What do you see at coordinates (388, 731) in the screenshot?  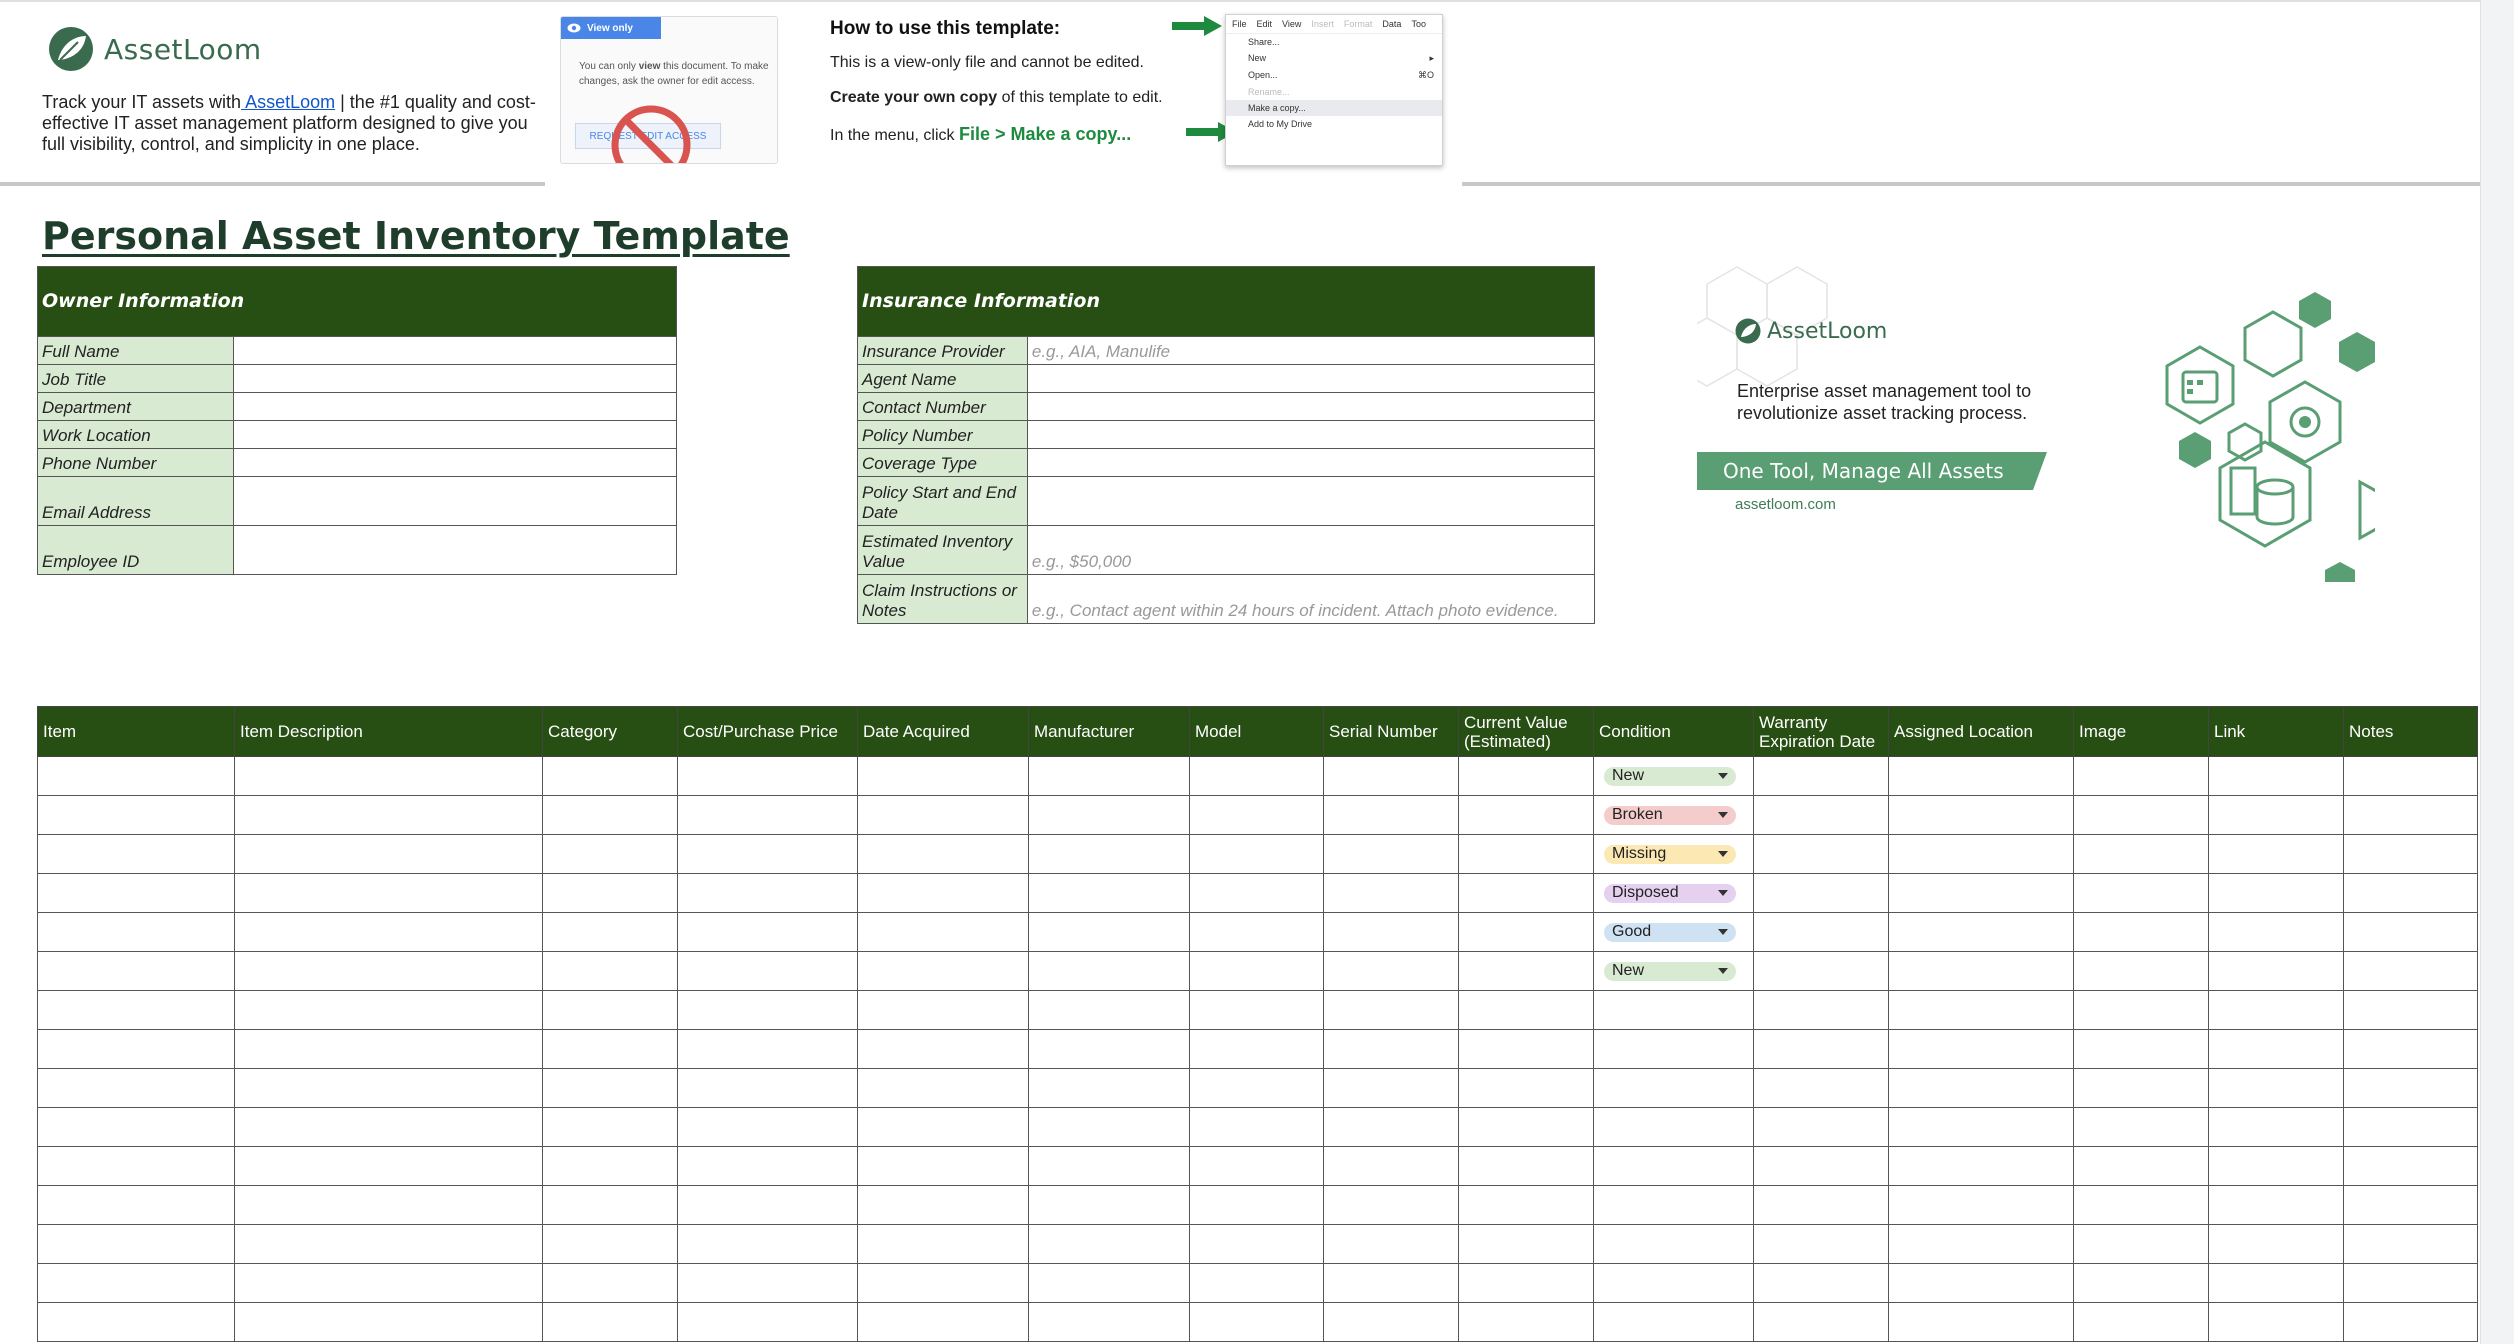 I see `column-header: Item Description` at bounding box center [388, 731].